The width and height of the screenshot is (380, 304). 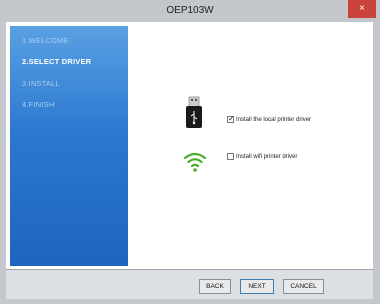 What do you see at coordinates (274, 119) in the screenshot?
I see `local-driver-label: Install the local printer driver` at bounding box center [274, 119].